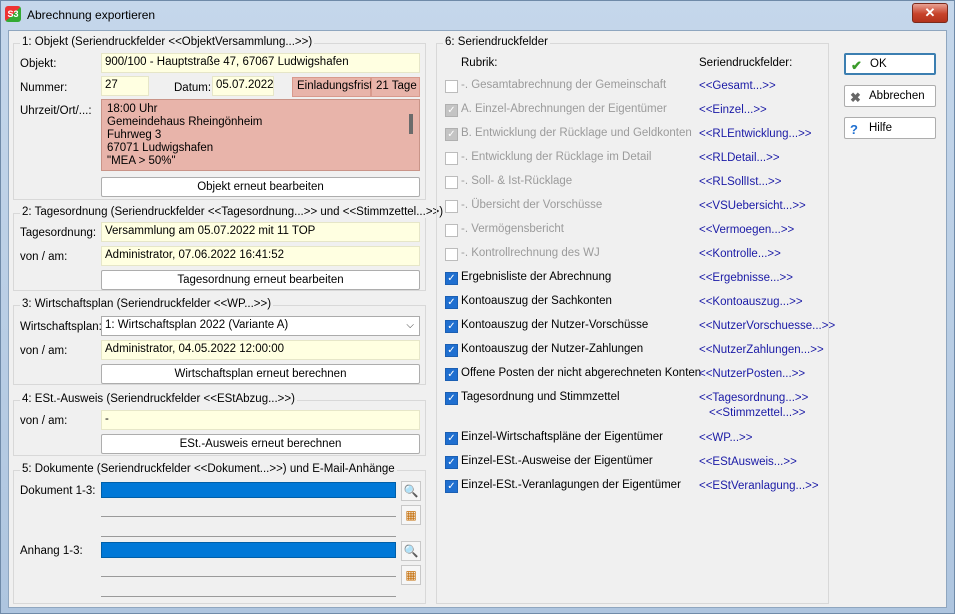 The width and height of the screenshot is (955, 614). I want to click on row-field-name: <<EStAusweis...>>, so click(748, 462).